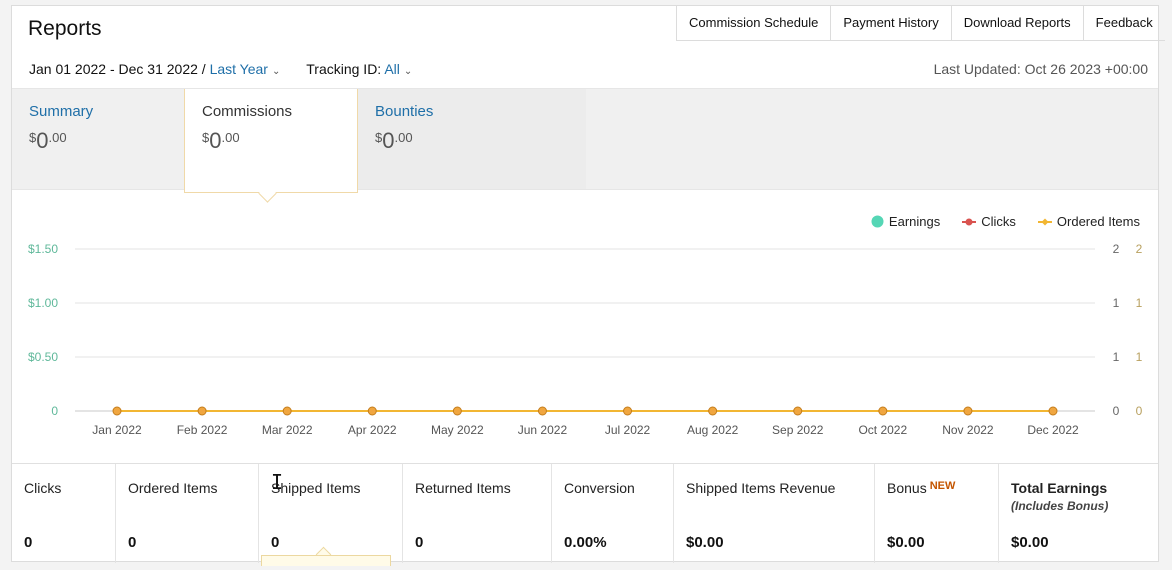  I want to click on y-tick-label-left: 0, so click(54, 411).